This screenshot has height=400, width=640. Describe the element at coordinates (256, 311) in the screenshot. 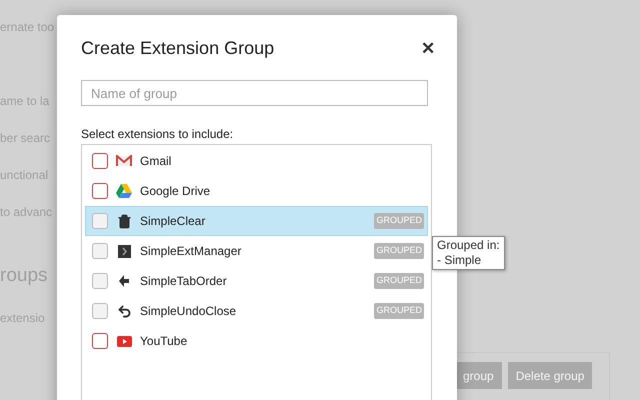

I see `extension-row: SimpleUndoClose GROUPED` at that location.